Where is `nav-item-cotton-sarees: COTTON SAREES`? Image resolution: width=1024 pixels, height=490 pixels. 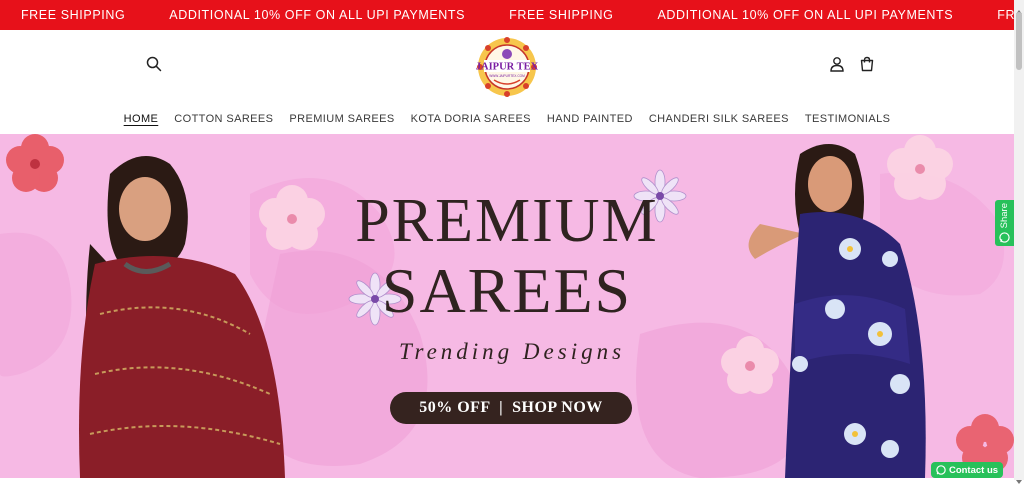 nav-item-cotton-sarees: COTTON SAREES is located at coordinates (223, 119).